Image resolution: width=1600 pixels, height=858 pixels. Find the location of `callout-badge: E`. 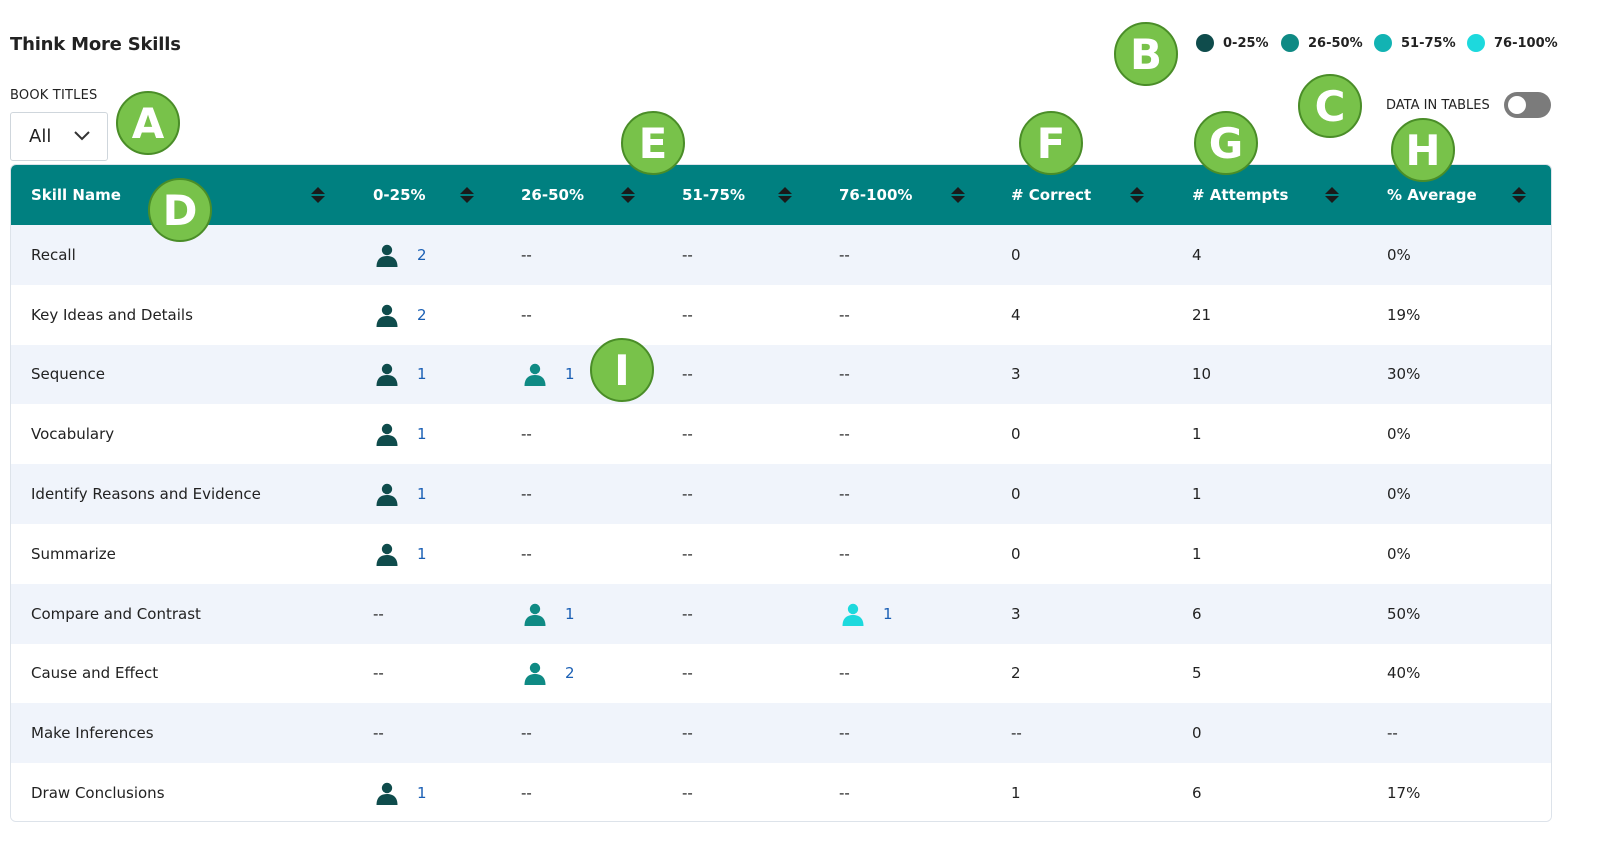

callout-badge: E is located at coordinates (653, 143).